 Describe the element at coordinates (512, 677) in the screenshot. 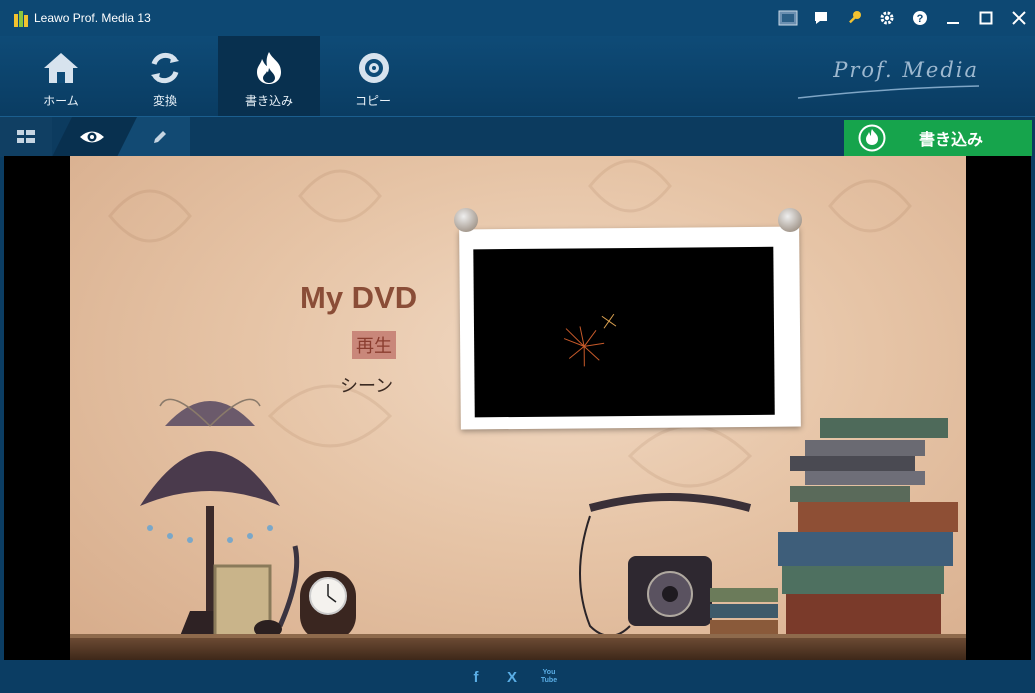

I see `x-icon: X` at that location.